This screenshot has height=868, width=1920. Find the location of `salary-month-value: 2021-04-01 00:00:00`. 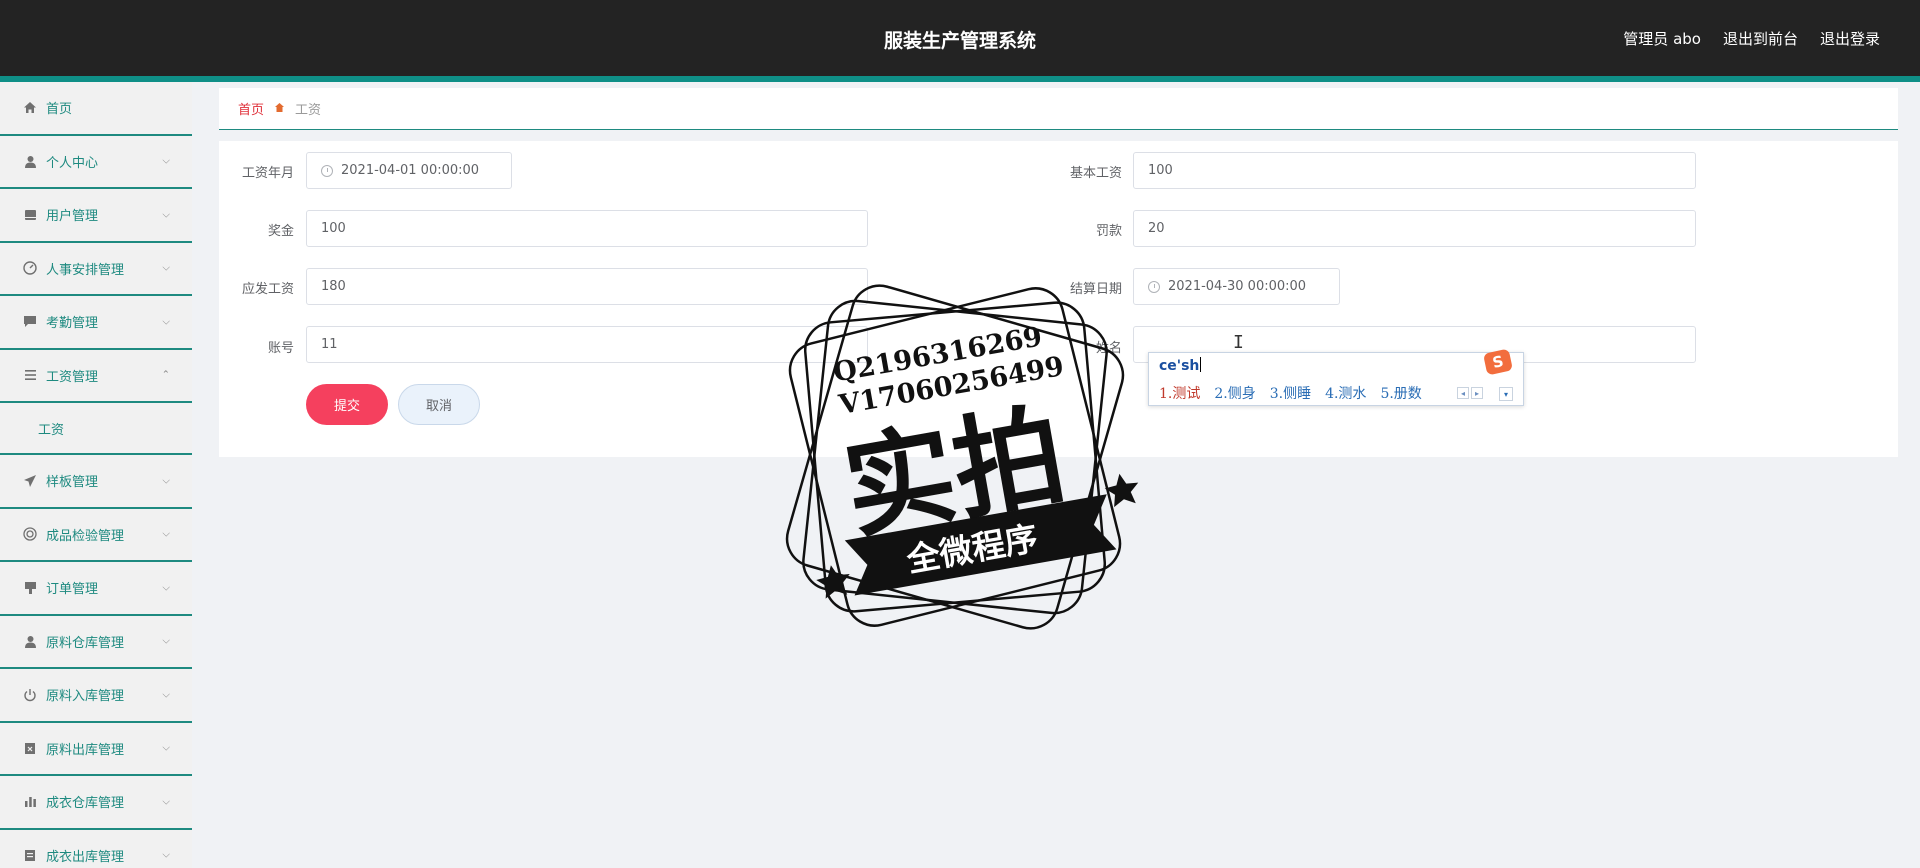

salary-month-value: 2021-04-01 00:00:00 is located at coordinates (410, 170).